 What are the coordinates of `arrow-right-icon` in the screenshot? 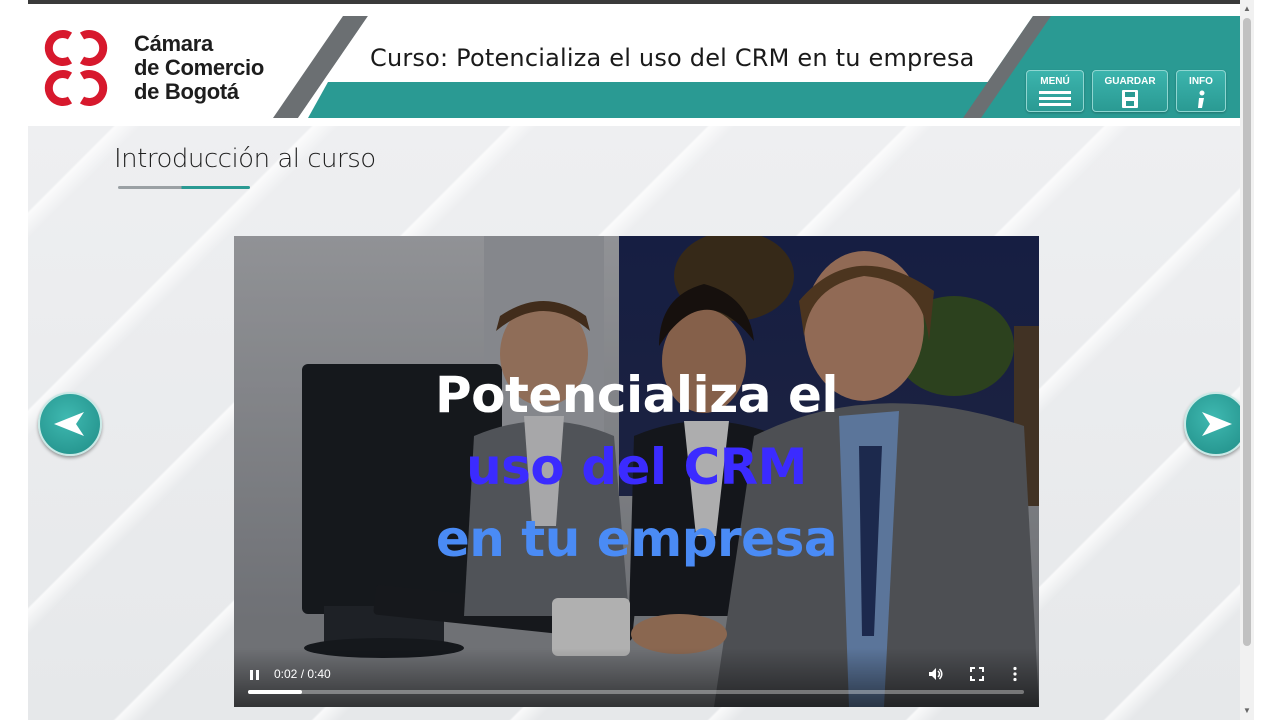 It's located at (1217, 424).